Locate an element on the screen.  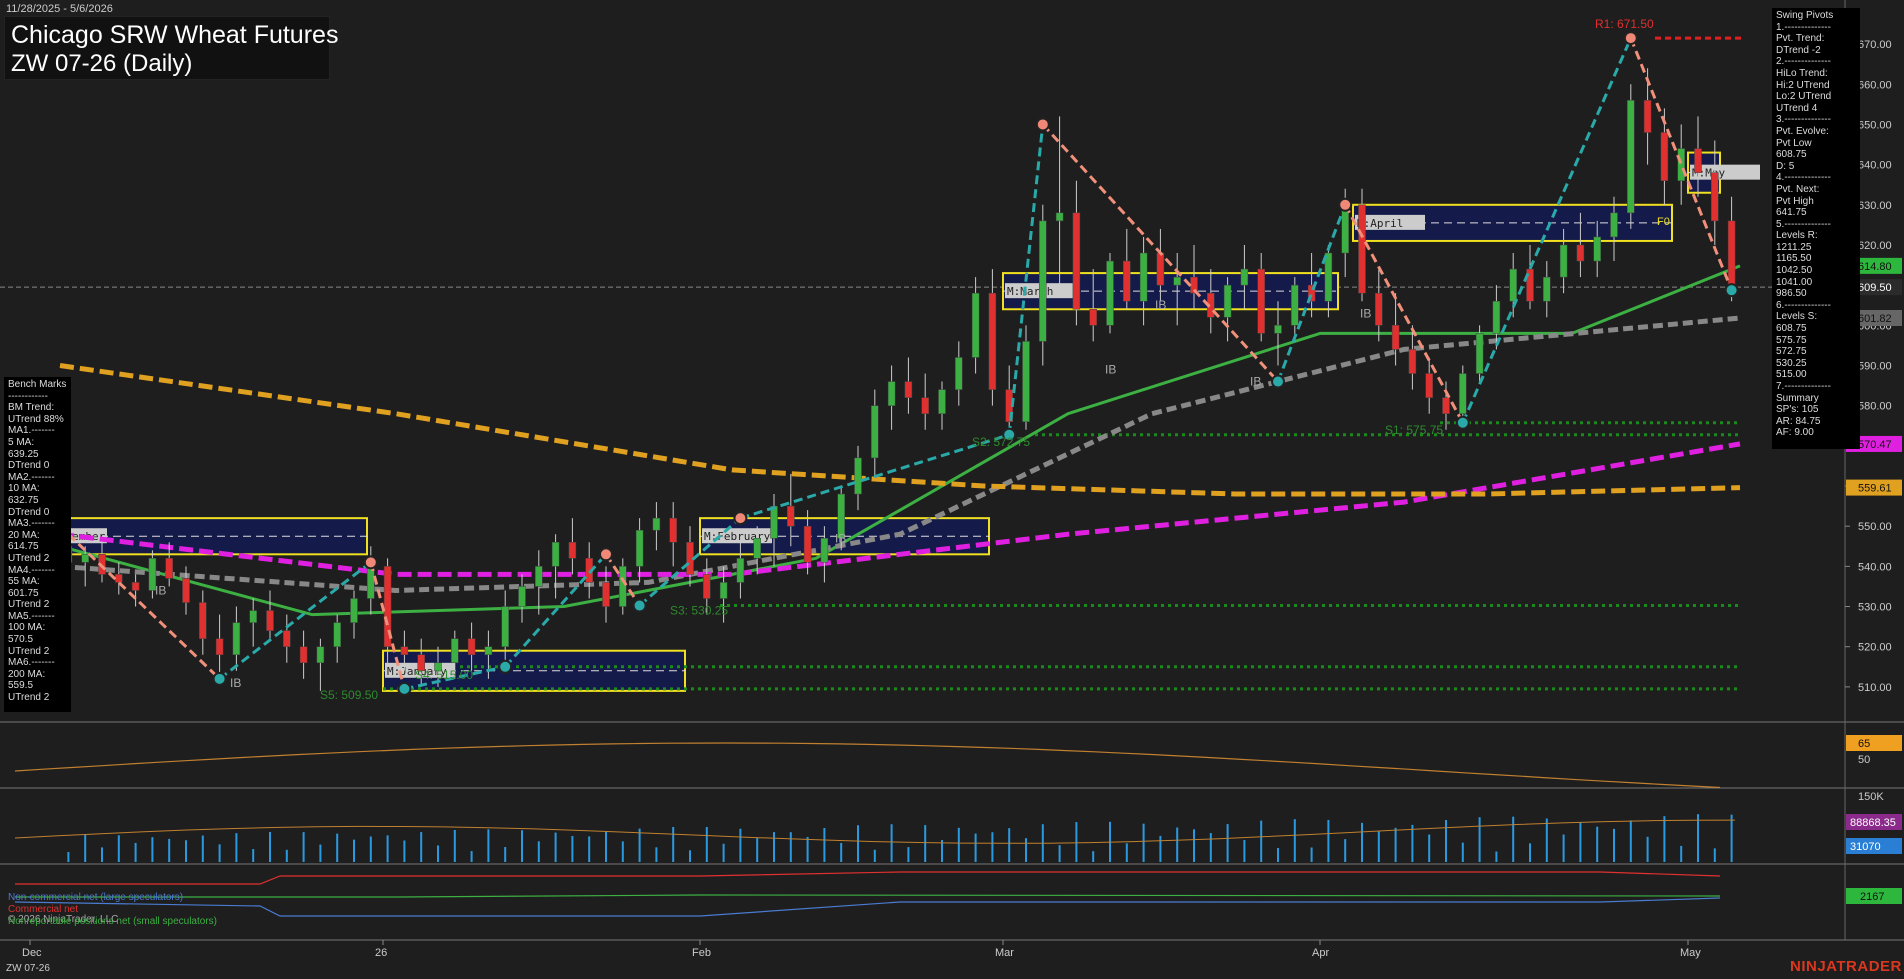
chart-subtitle: ZW 07-26 (Daily) is located at coordinates (102, 63).